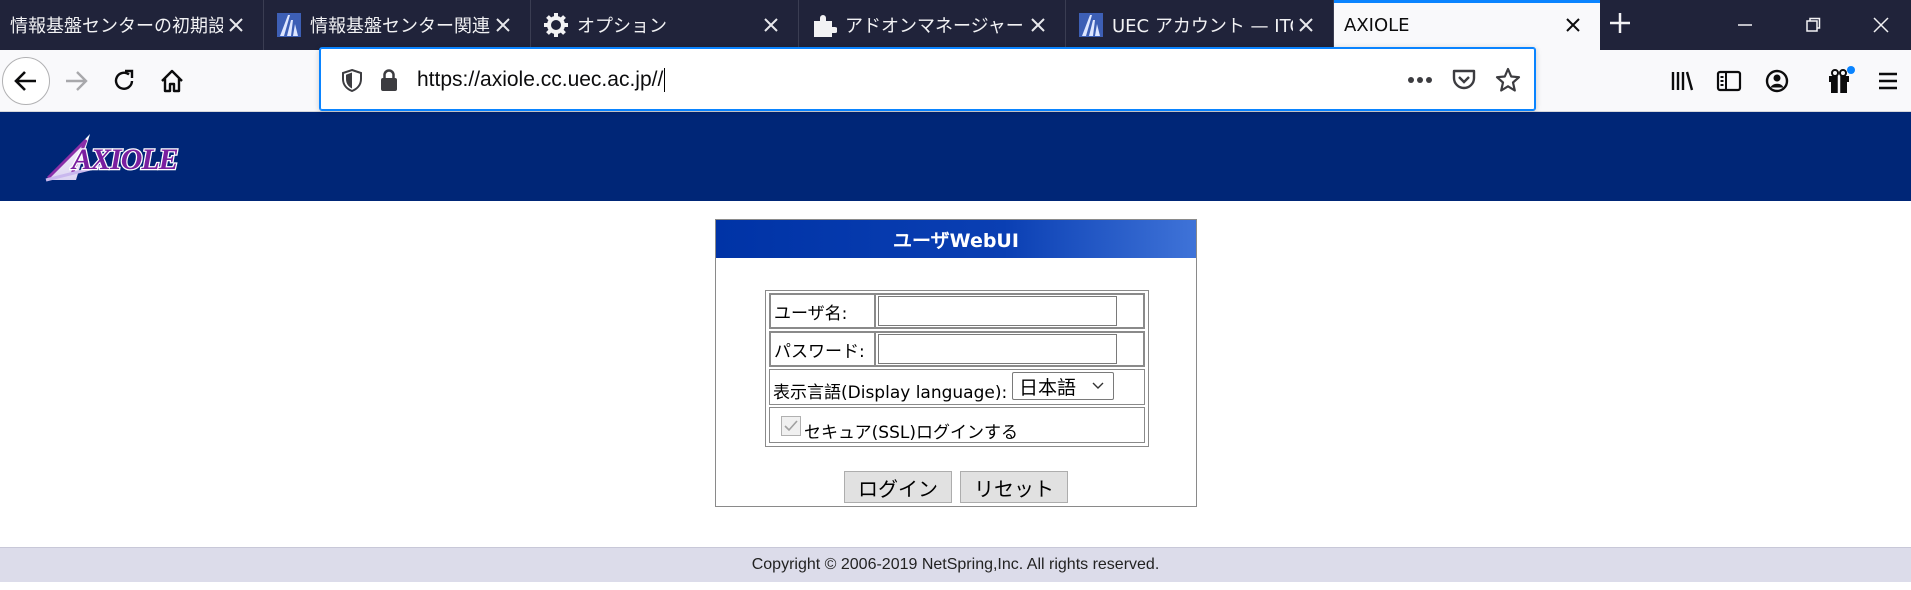  What do you see at coordinates (898, 487) in the screenshot?
I see `login-button: ログイン` at bounding box center [898, 487].